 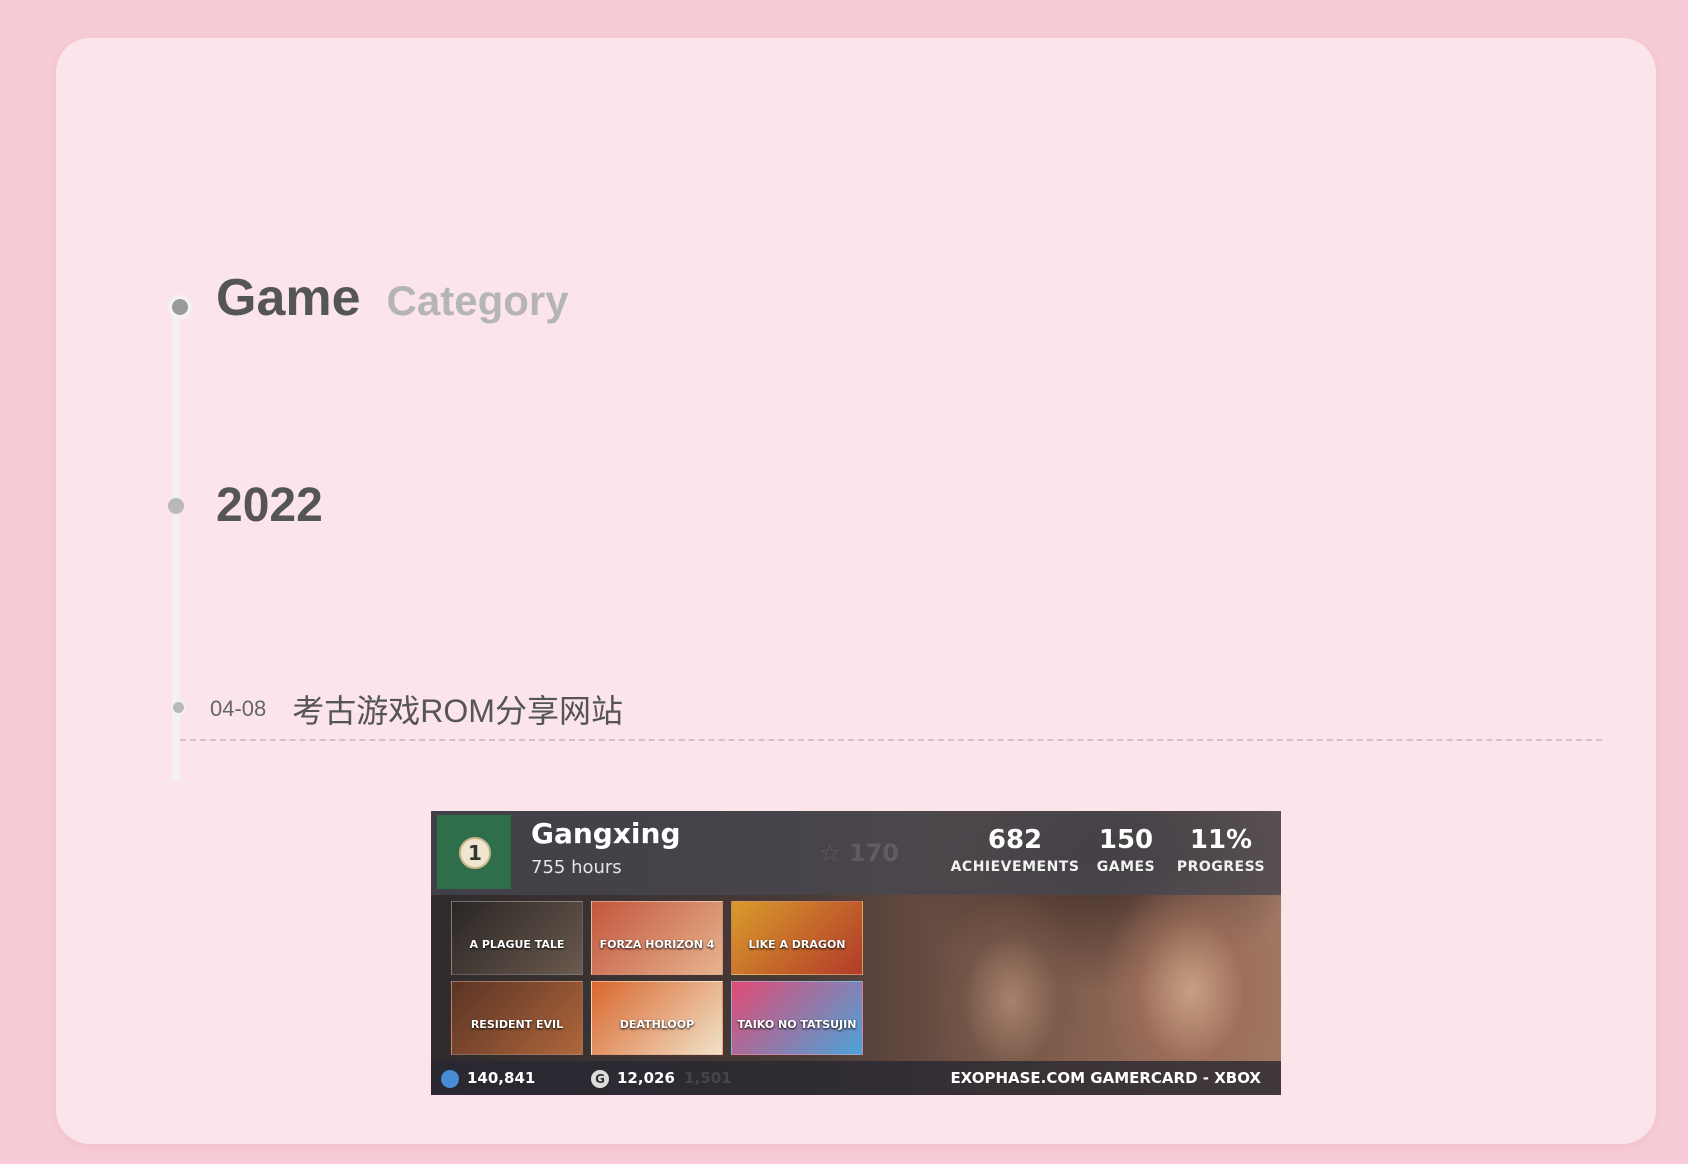 I want to click on stat-label: PROGRESS, so click(x=1221, y=867).